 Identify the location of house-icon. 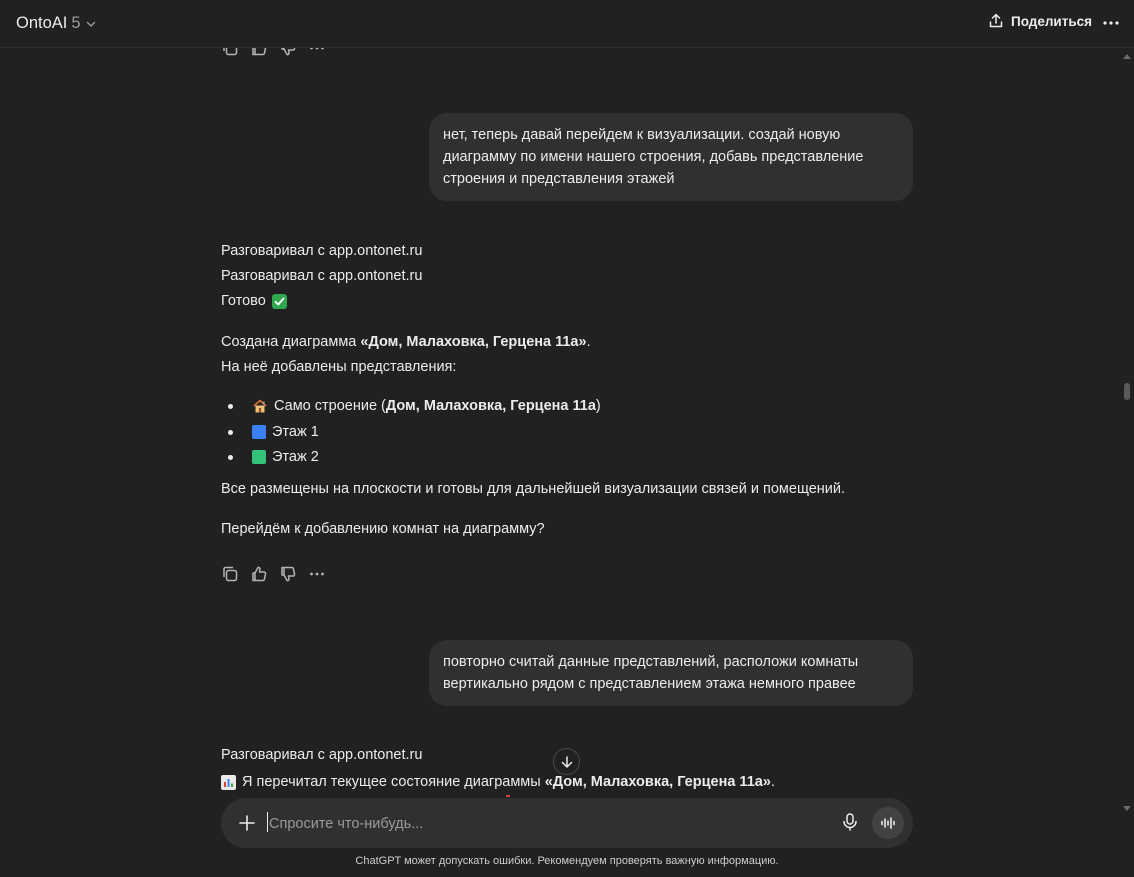
(260, 406).